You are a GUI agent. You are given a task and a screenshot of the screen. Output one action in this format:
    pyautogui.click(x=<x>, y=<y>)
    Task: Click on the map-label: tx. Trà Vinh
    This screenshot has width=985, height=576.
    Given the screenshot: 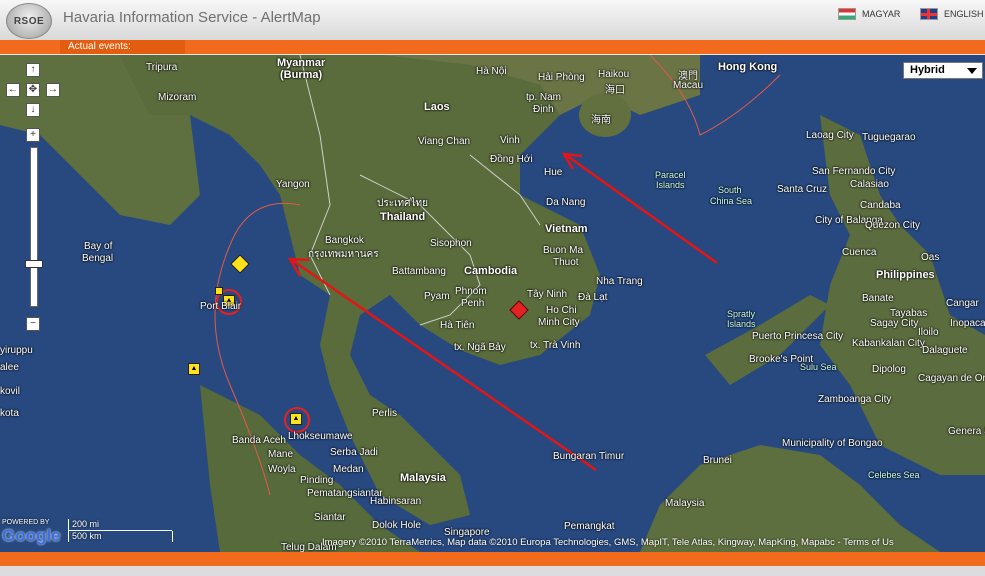 What is the action you would take?
    pyautogui.click(x=555, y=345)
    